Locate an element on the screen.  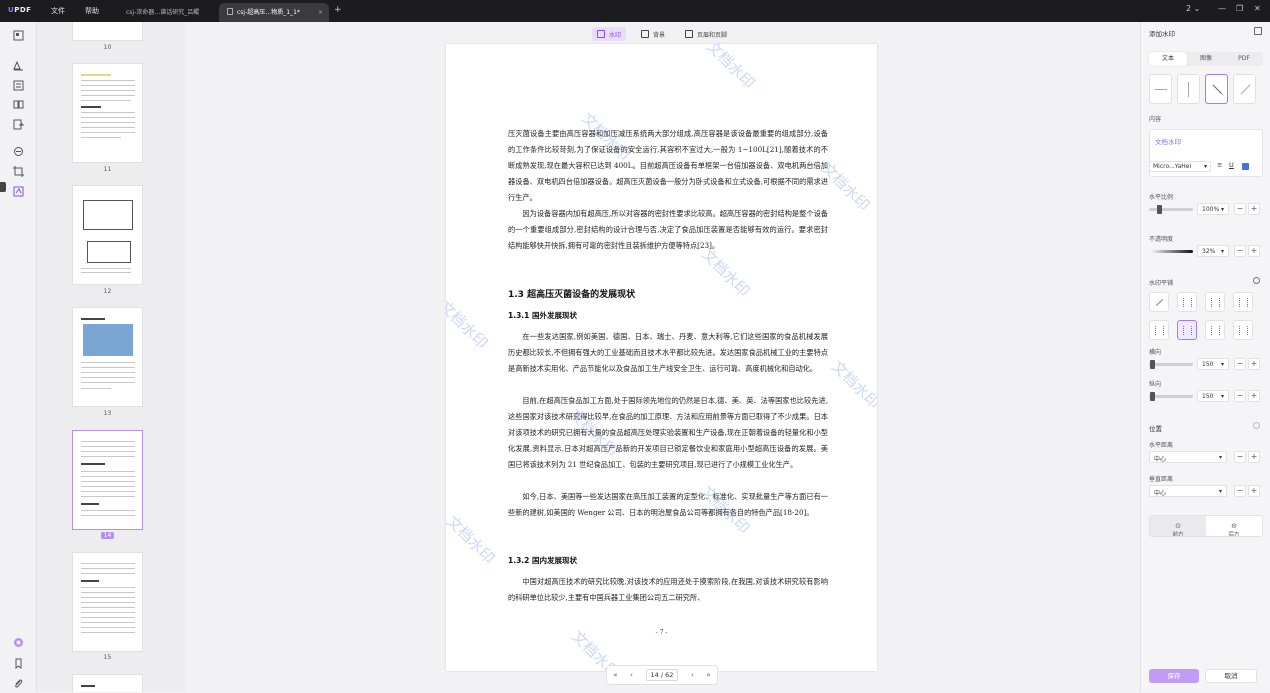
cancel-button: 取消 is located at coordinates (1231, 676).